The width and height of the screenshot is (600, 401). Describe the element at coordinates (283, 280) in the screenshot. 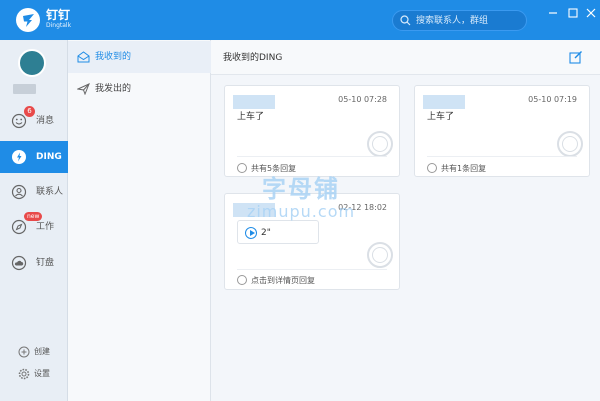

I see `reply-hint: 点击到详情页回复` at that location.